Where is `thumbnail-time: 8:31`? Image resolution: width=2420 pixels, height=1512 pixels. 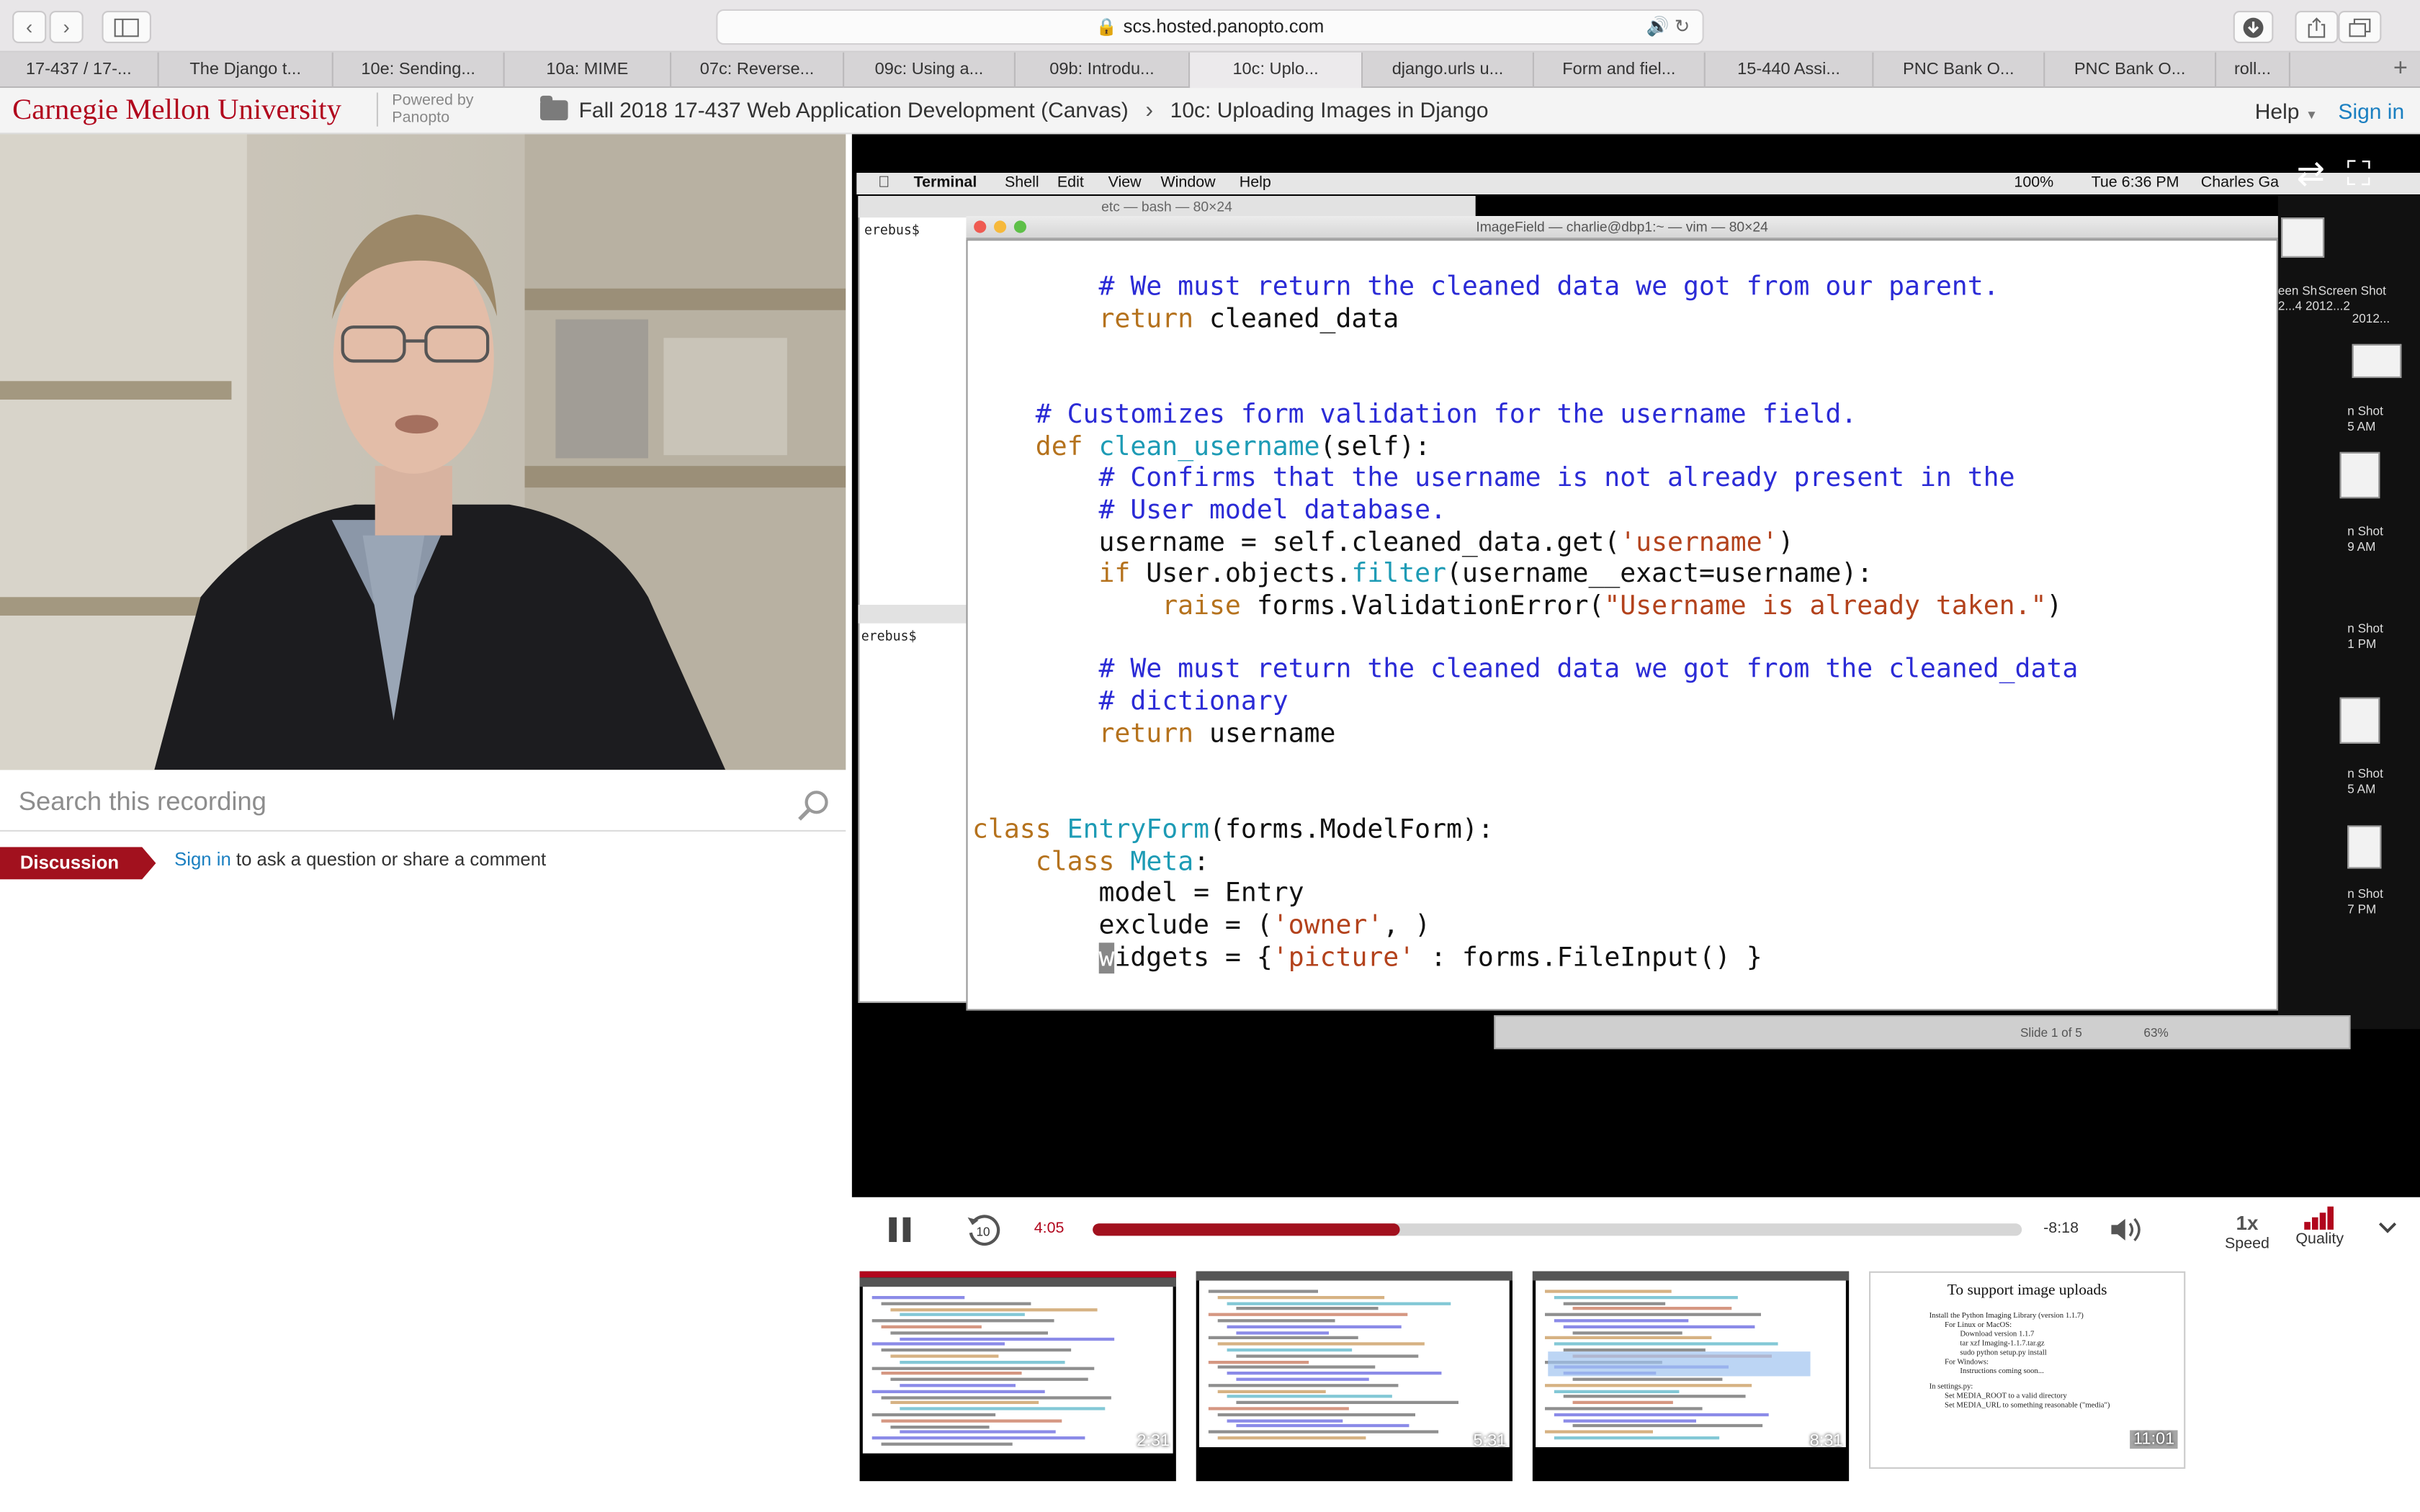 thumbnail-time: 8:31 is located at coordinates (1826, 1441).